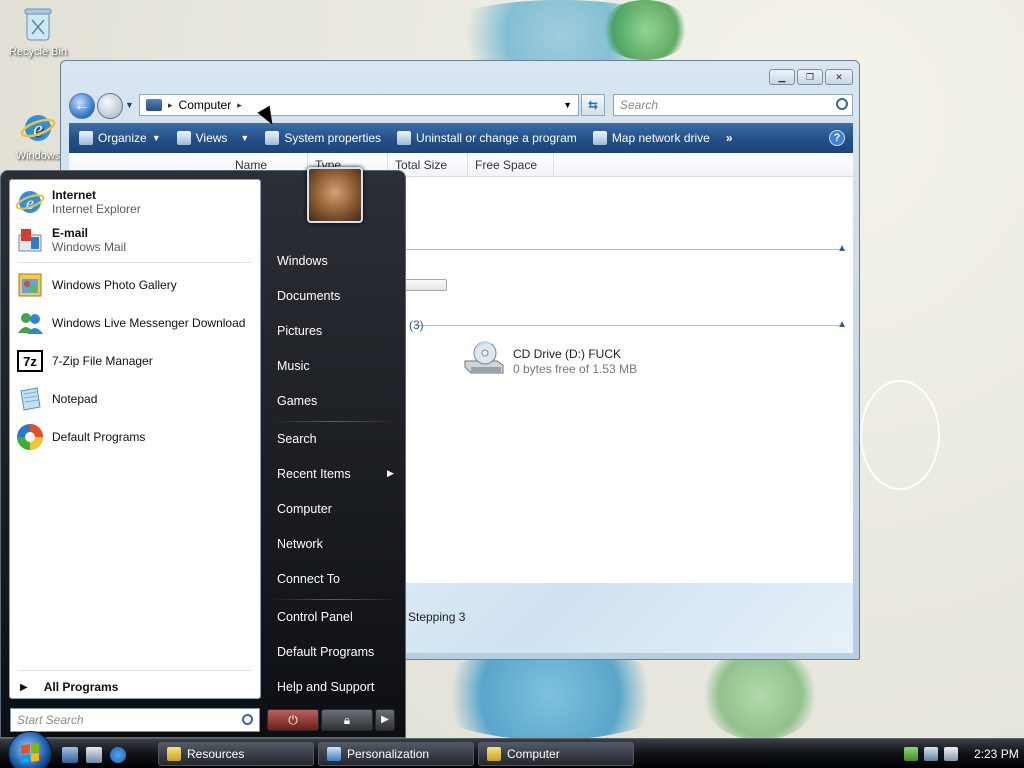 The height and width of the screenshot is (768, 1024). I want to click on breadcrumb-computer: Computer, so click(205, 105).